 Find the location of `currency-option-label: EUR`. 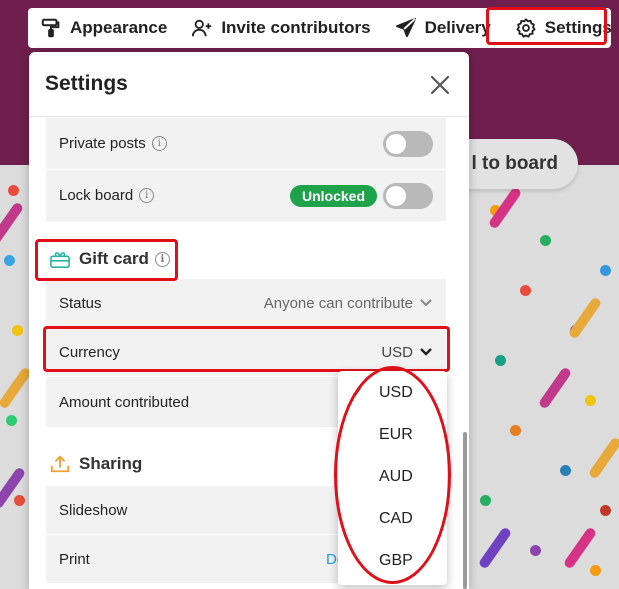

currency-option-label: EUR is located at coordinates (396, 434).